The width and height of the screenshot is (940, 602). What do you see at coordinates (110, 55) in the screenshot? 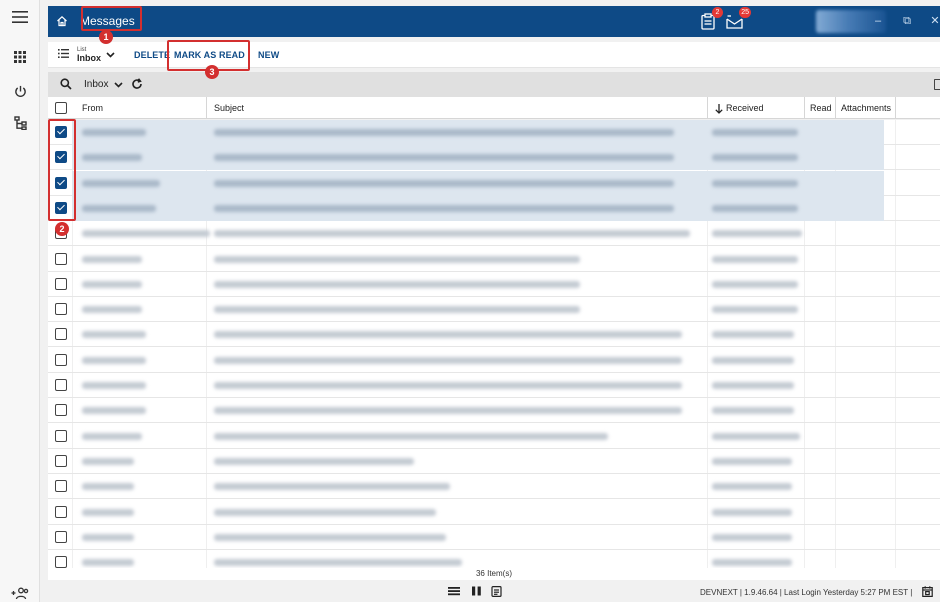
I see `chevron-down-icon` at bounding box center [110, 55].